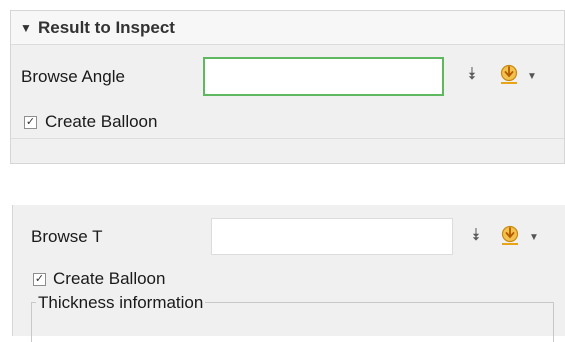  What do you see at coordinates (287, 28) in the screenshot?
I see `panel-header: ▼ Result to Inspect` at bounding box center [287, 28].